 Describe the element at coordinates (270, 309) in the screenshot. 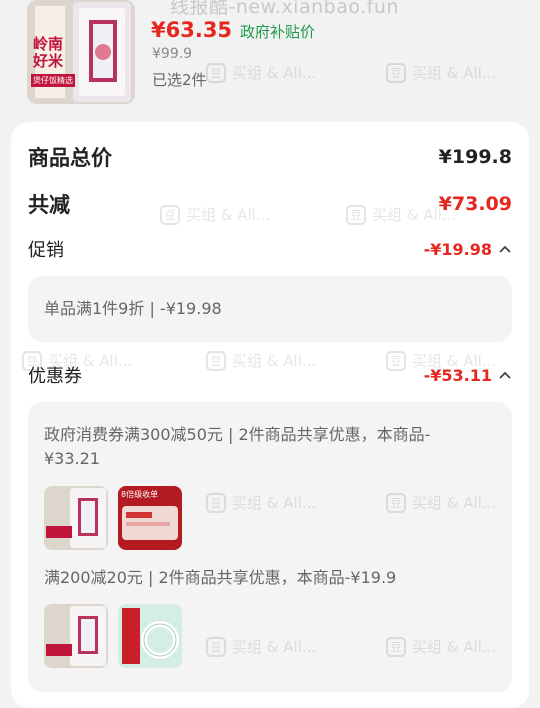

I see `promo-detail-box: 单品满1件9折 | -¥19.98` at that location.